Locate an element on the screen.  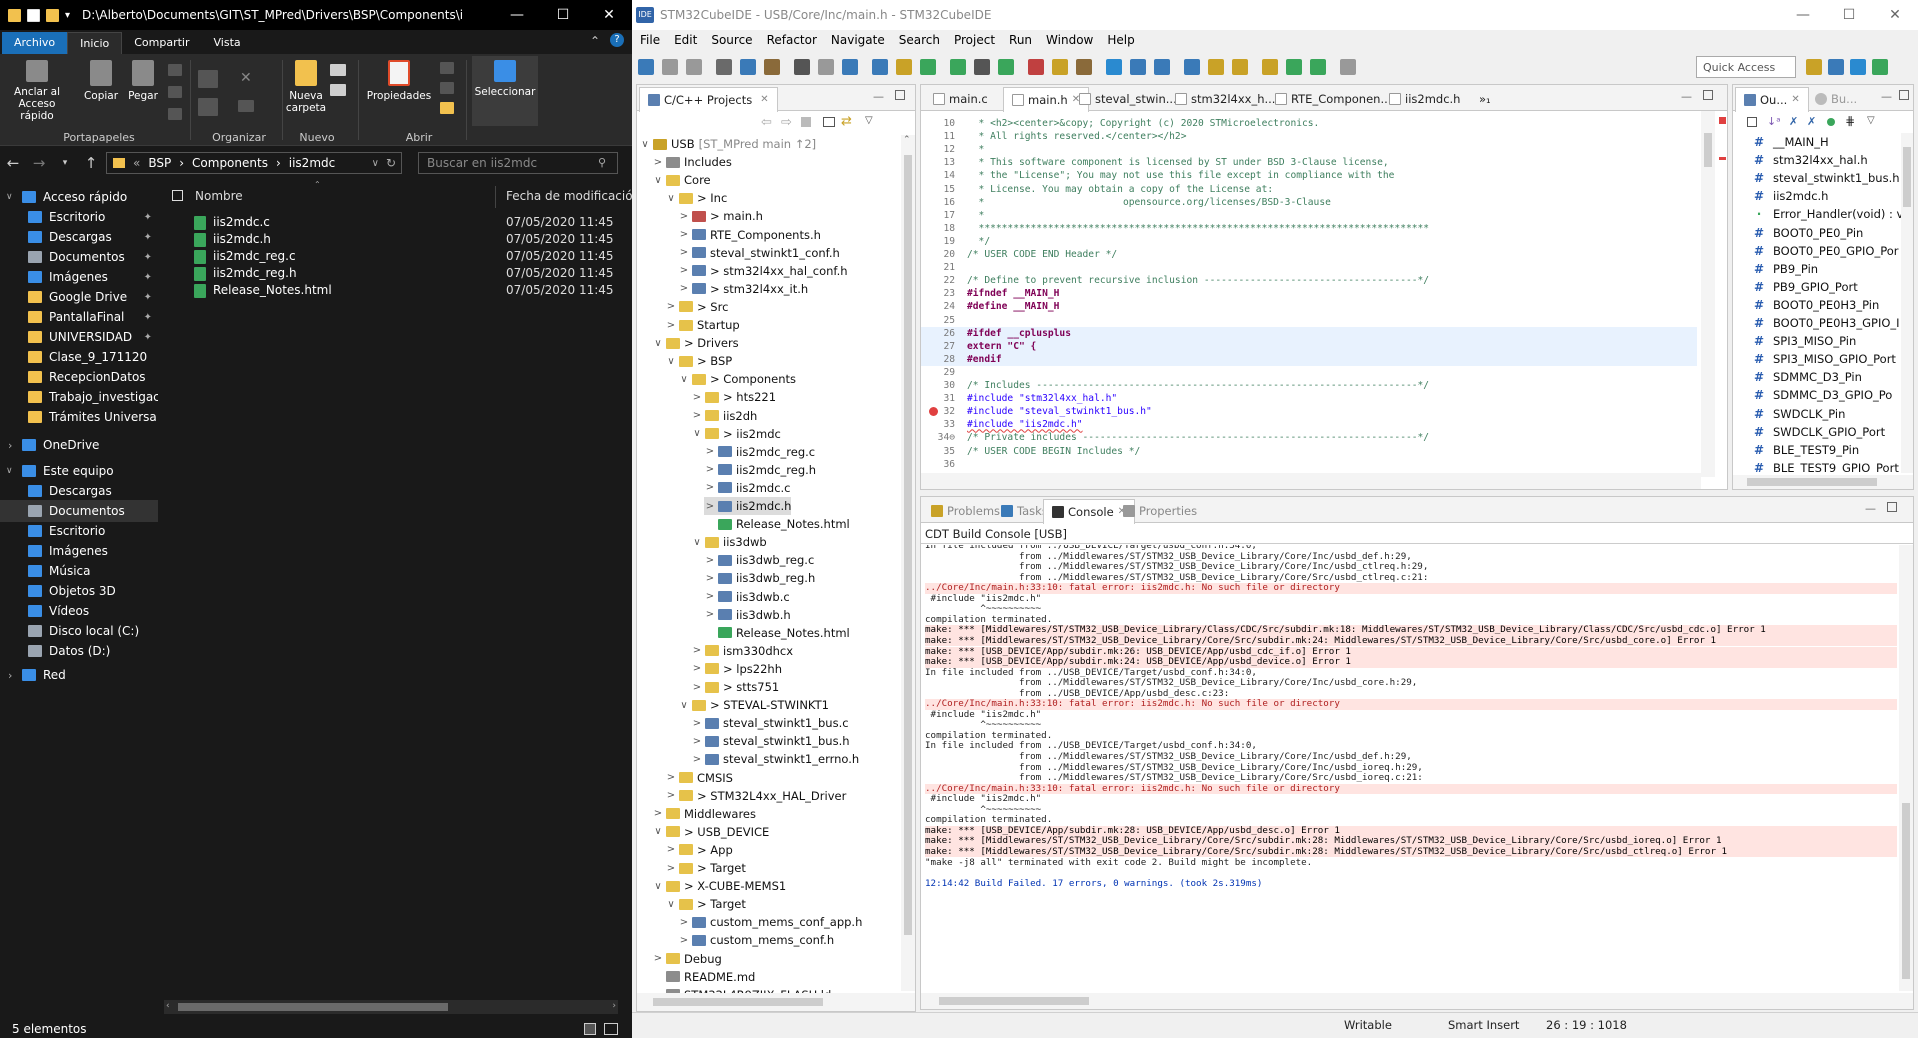
tree-node: ∨ > Components is located at coordinates (737, 379).